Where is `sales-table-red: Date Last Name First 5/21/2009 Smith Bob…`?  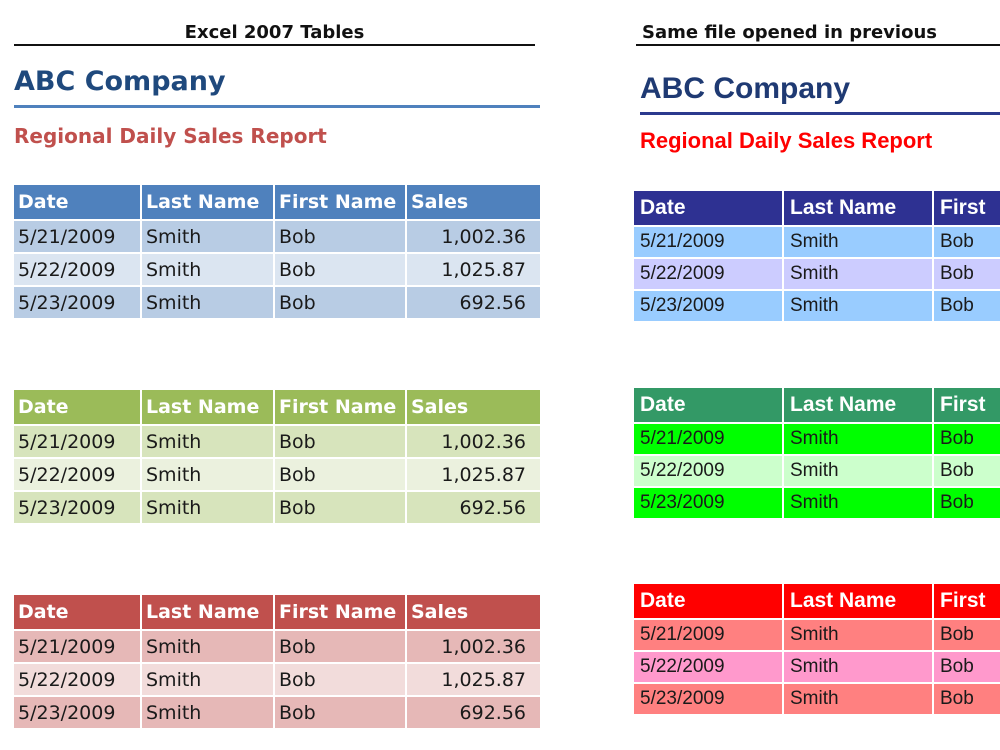
sales-table-red: Date Last Name First 5/21/2009 Smith Bob… is located at coordinates (817, 649).